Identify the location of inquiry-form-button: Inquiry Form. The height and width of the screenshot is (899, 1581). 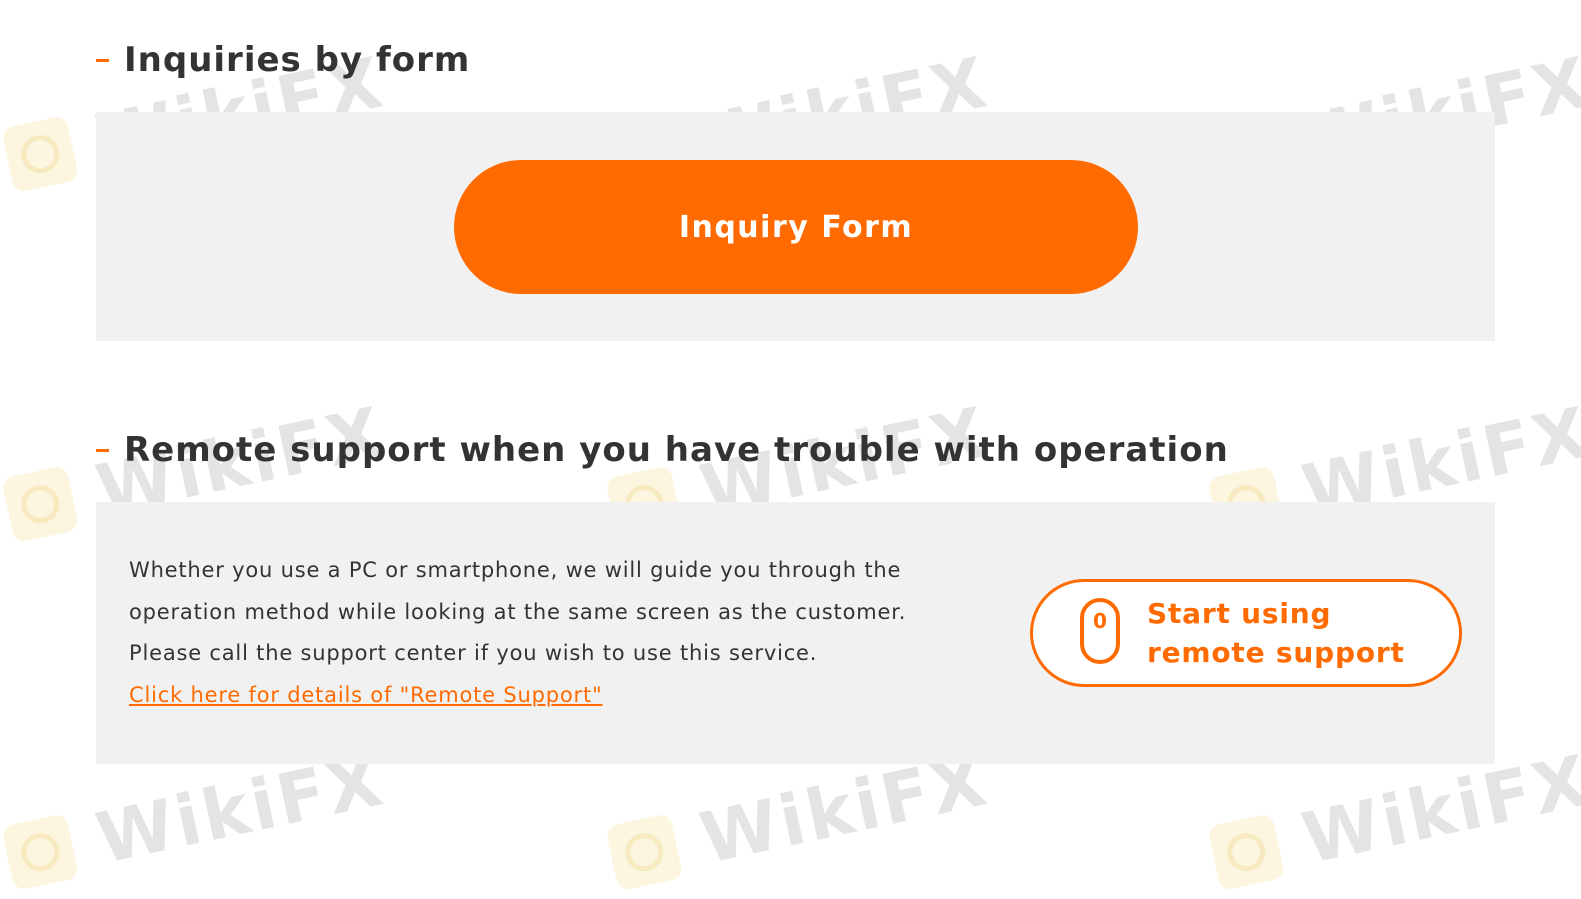
(796, 227).